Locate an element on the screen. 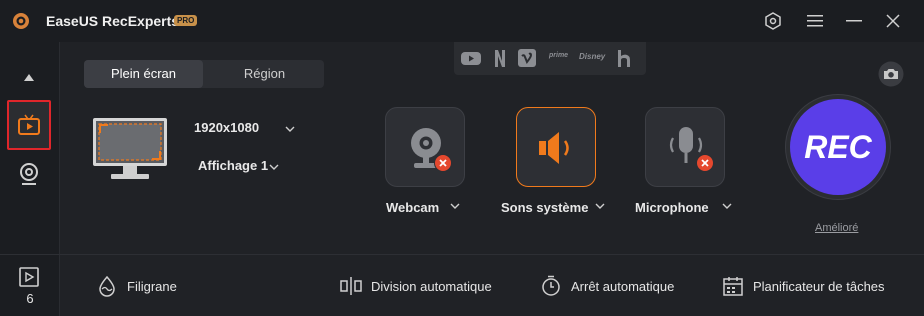 The height and width of the screenshot is (316, 924). monitor-dropdown is located at coordinates (274, 167).